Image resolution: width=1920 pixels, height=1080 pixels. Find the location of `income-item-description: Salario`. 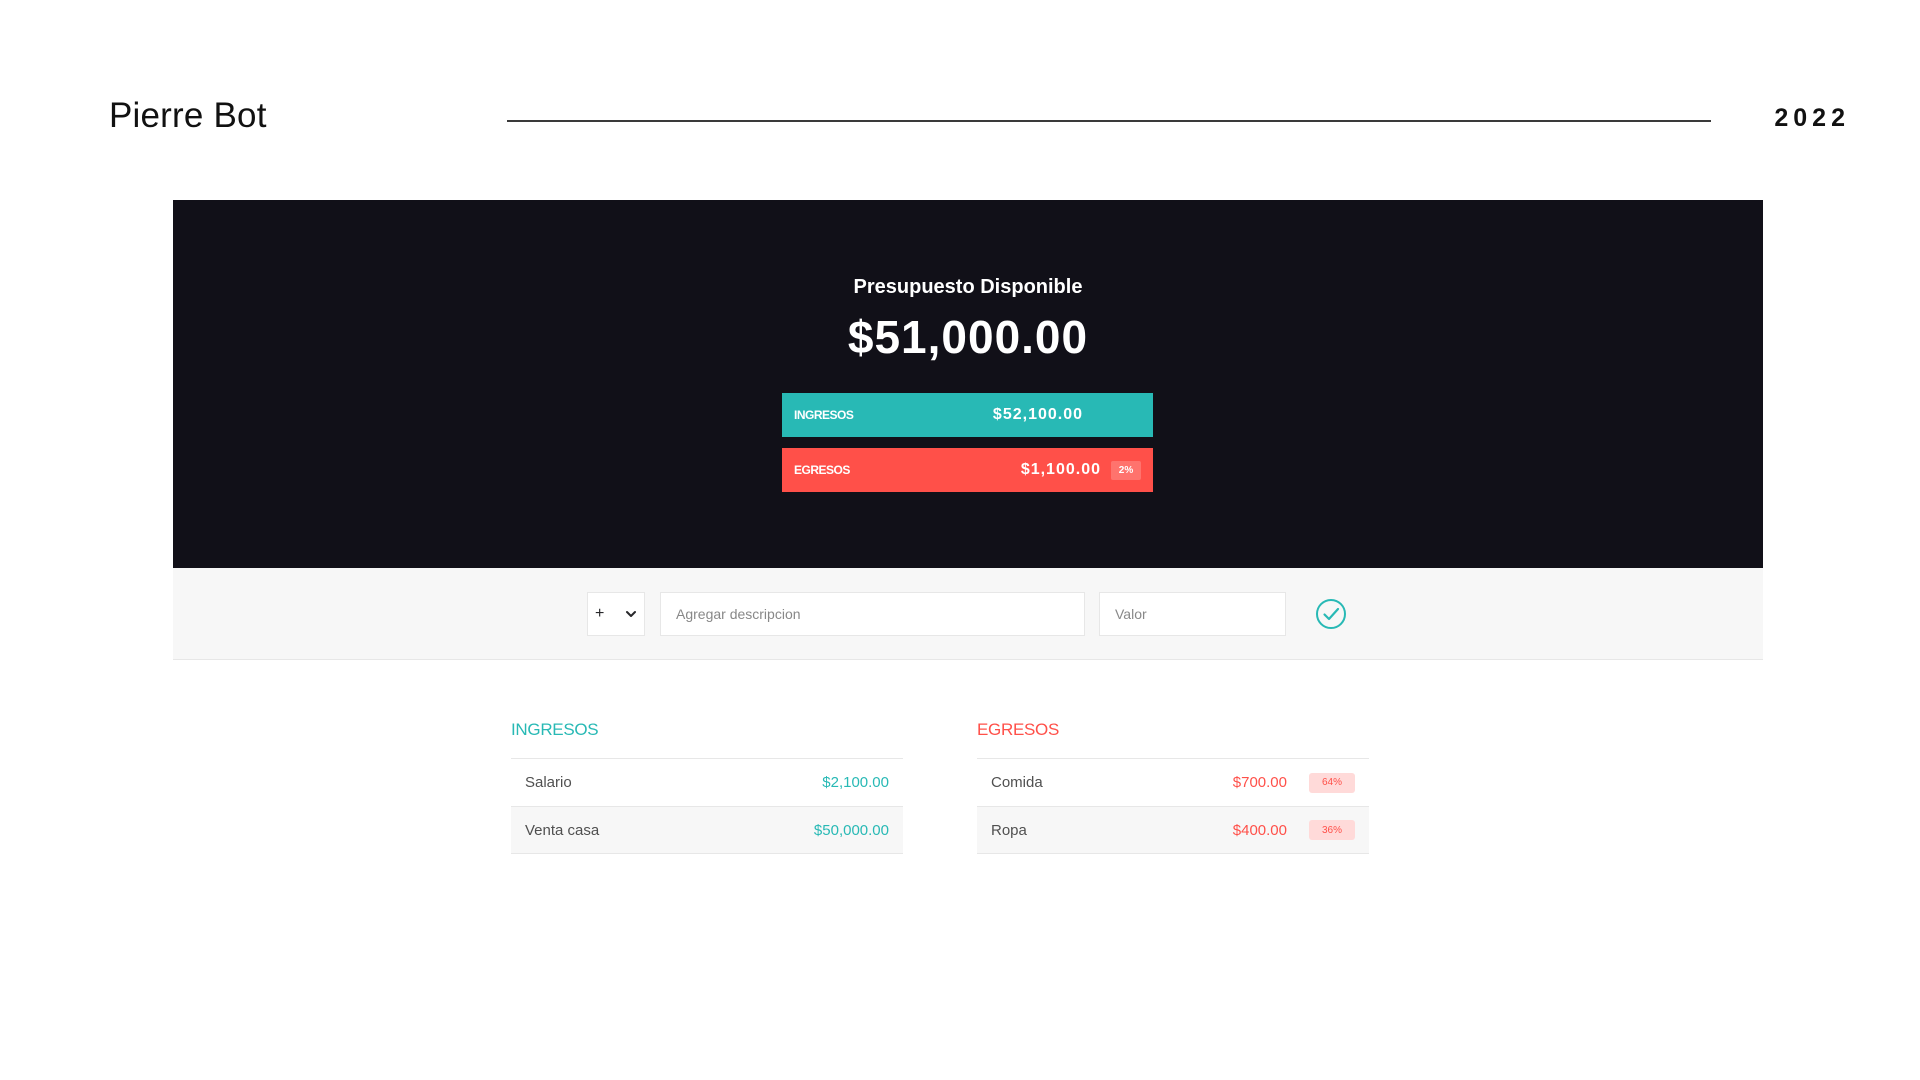

income-item-description: Salario is located at coordinates (548, 782).